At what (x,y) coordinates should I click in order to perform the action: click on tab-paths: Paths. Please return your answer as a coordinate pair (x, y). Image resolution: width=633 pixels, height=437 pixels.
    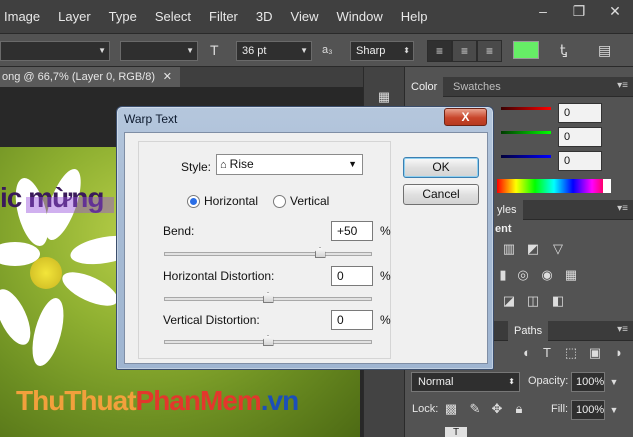
    Looking at the image, I should click on (528, 331).